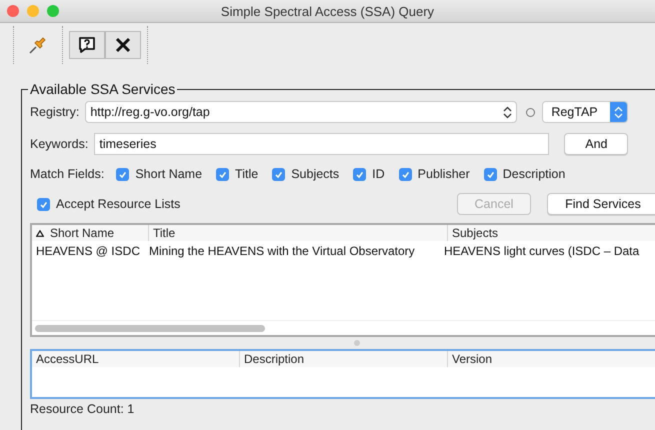 This screenshot has width=655, height=430. I want to click on close-icon, so click(123, 45).